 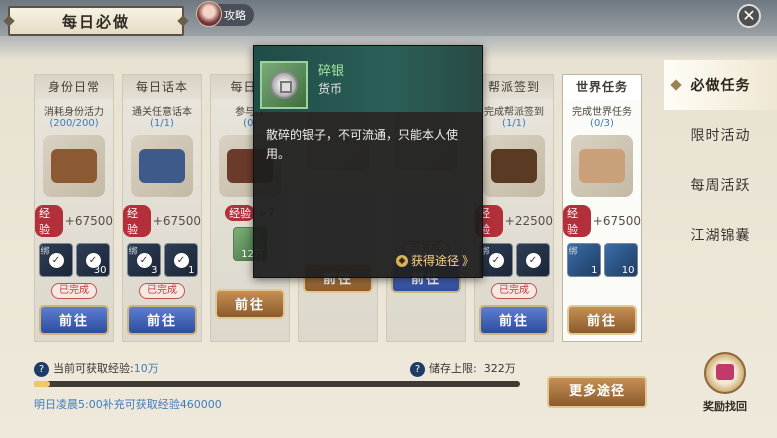 What do you see at coordinates (100, 270) in the screenshot?
I see `item-quantity: 30` at bounding box center [100, 270].